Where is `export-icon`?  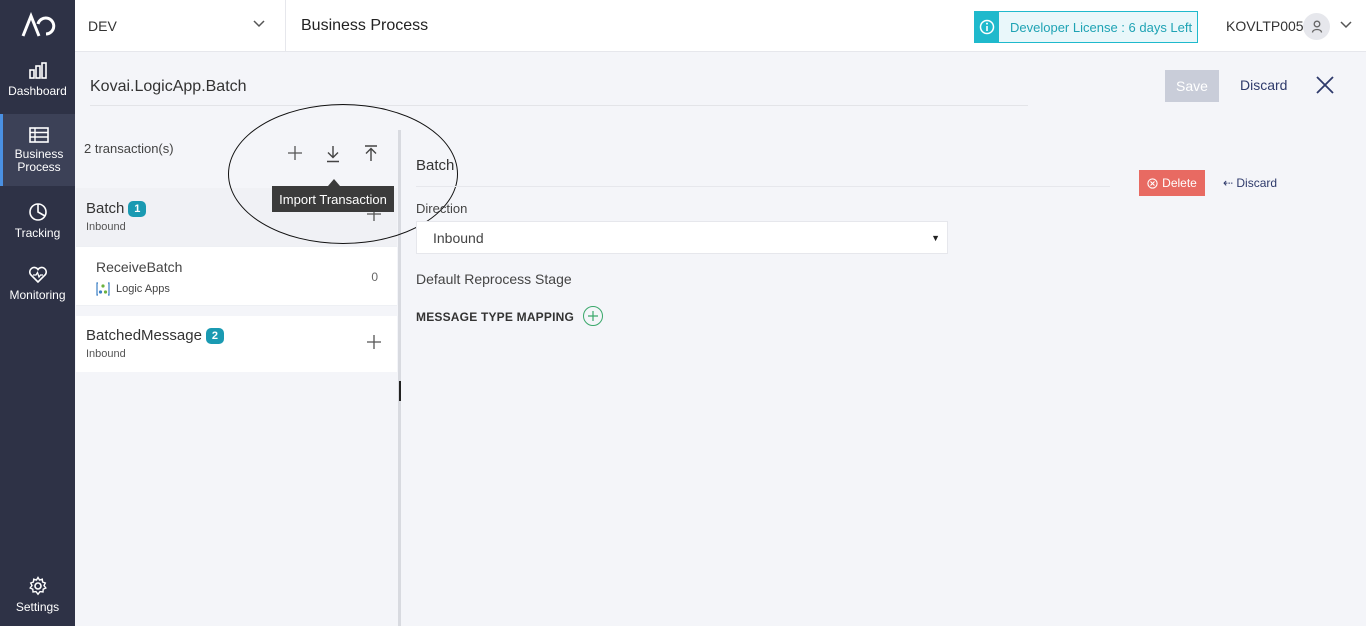
export-icon is located at coordinates (371, 154).